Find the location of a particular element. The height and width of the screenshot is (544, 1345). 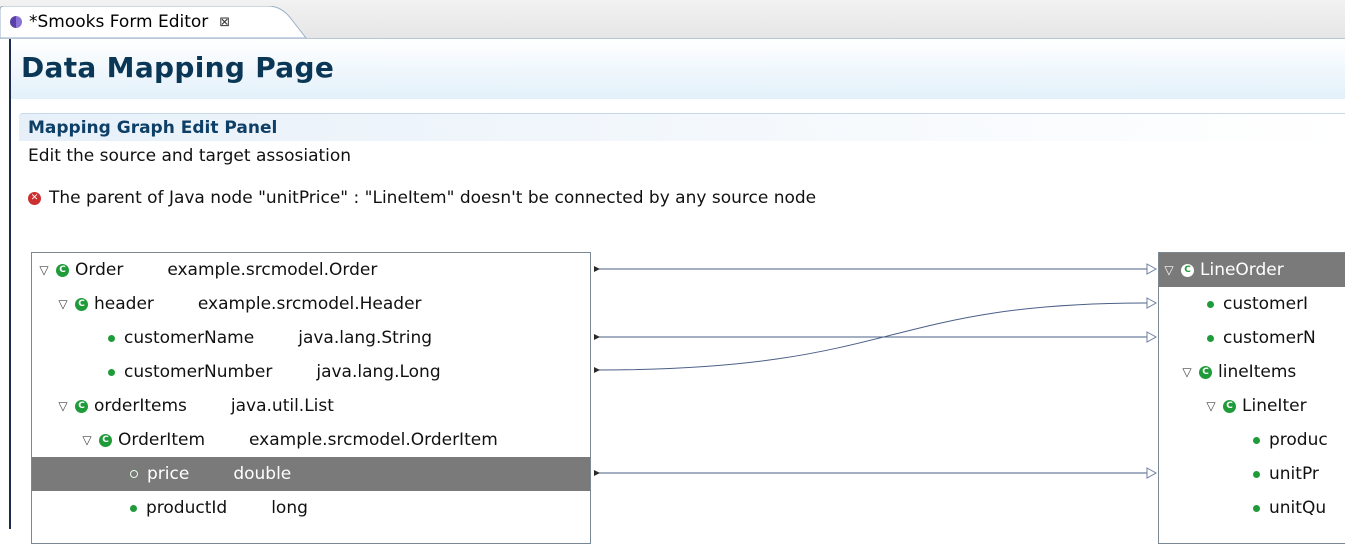

tree-row-header: ▽ C header example.srcmodel.Header is located at coordinates (311, 304).